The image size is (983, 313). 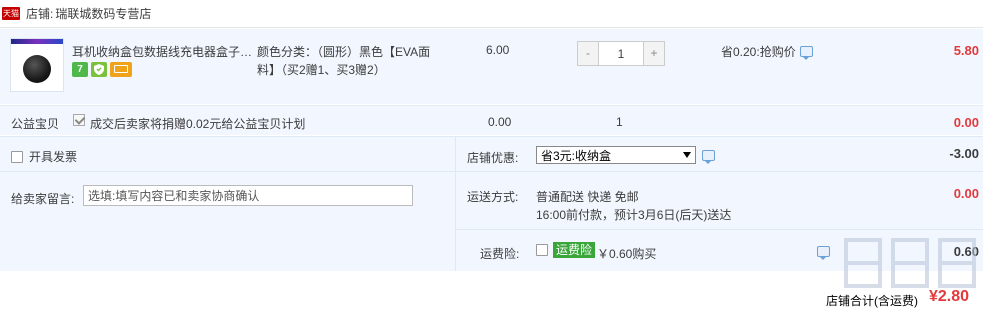 I want to click on charity-row: 公益宝贝 成交后卖家将捐赠0.02元给公益宝贝计划 0.00 1 0.00, so click(x=491, y=120).